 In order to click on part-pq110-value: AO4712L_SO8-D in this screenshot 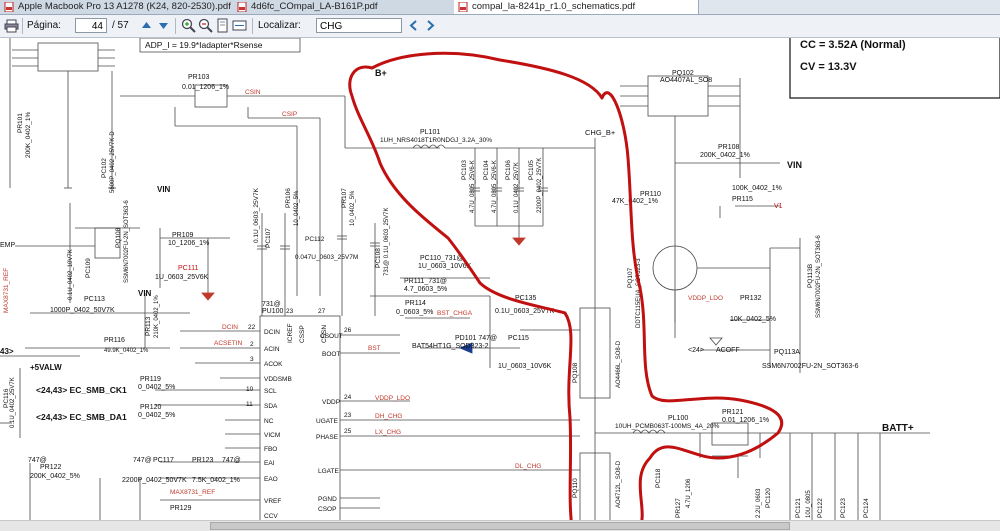, I will do `click(619, 484)`.